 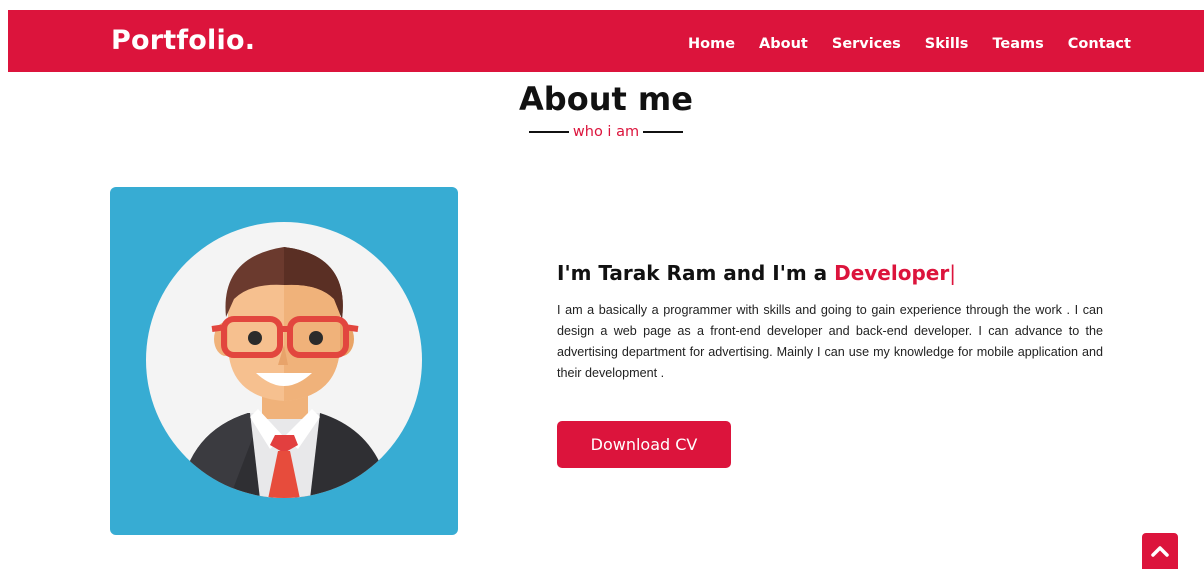 I want to click on section-subtitle: who i am, so click(x=602, y=132).